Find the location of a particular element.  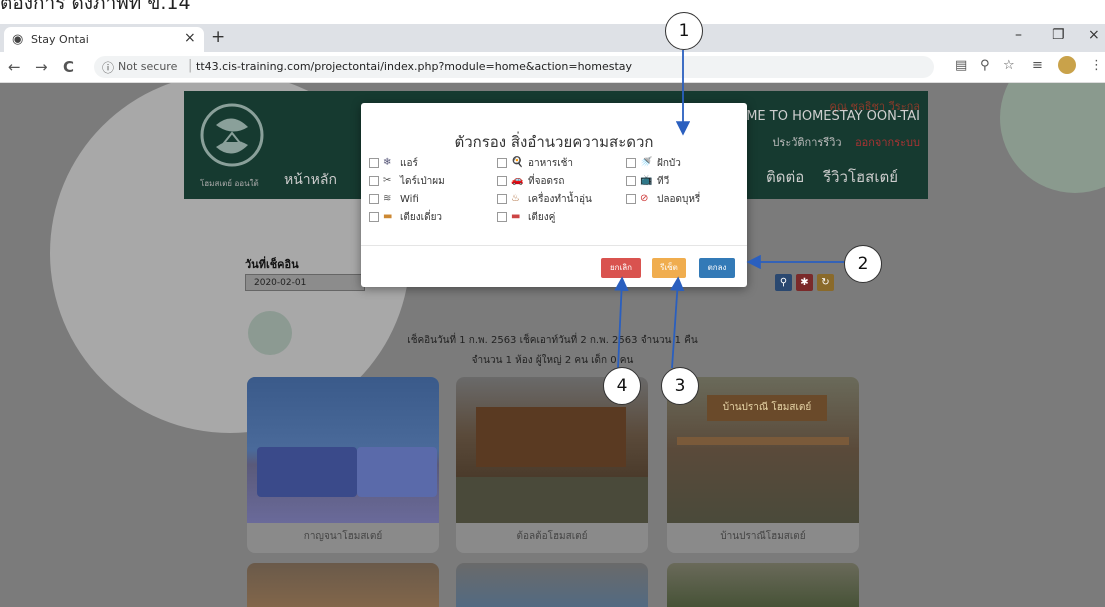

callout-3: 3 is located at coordinates (680, 386).